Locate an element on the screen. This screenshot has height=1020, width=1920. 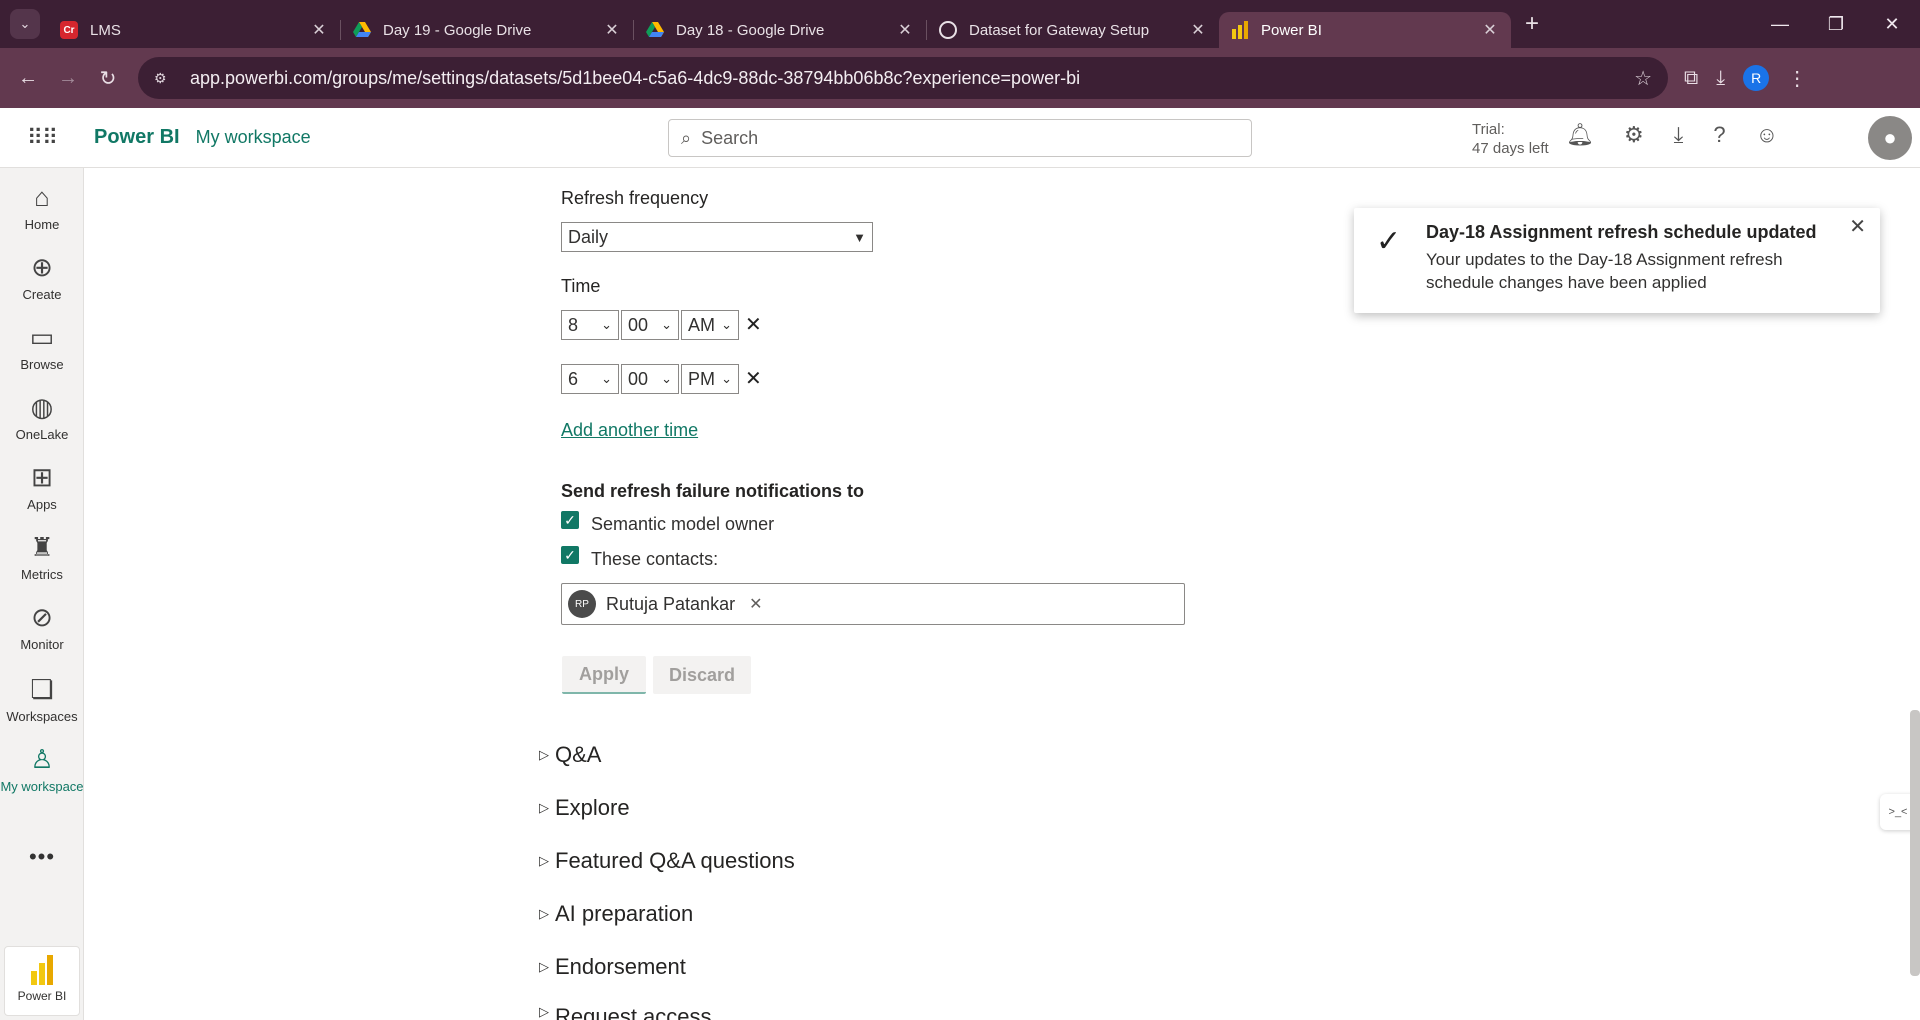
close-window-icon: ✕ is located at coordinates (1892, 24).